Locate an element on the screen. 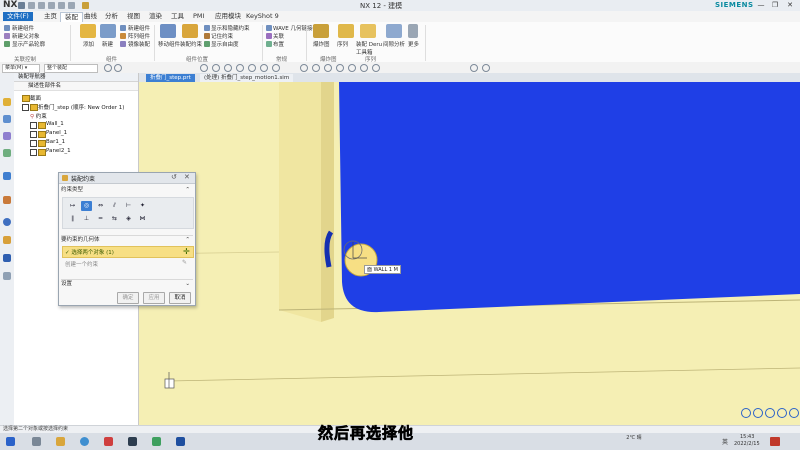  new-component-icon is located at coordinates (7, 28).